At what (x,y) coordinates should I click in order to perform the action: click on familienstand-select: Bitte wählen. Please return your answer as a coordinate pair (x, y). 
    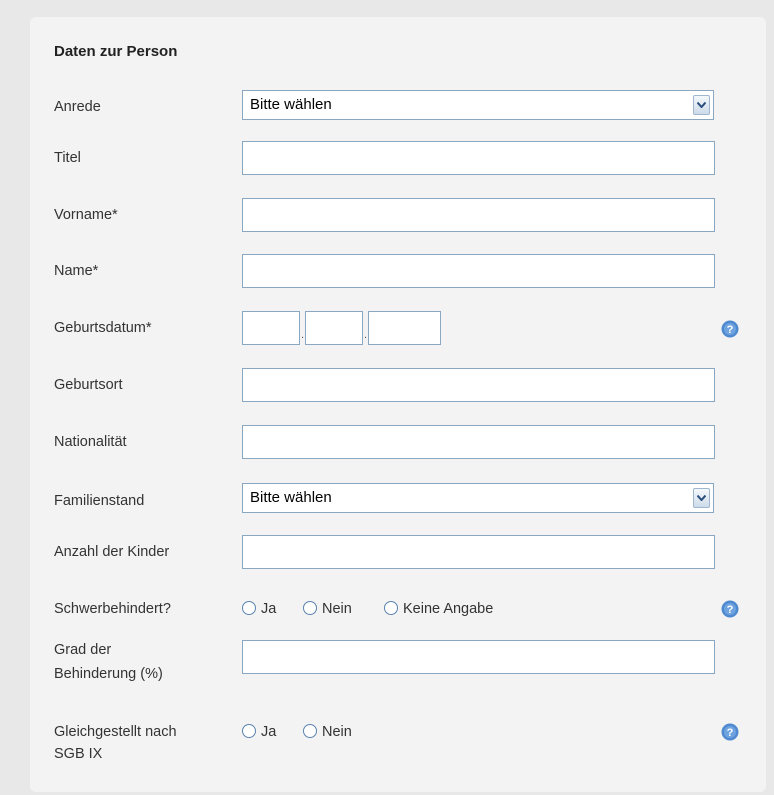
    Looking at the image, I should click on (478, 498).